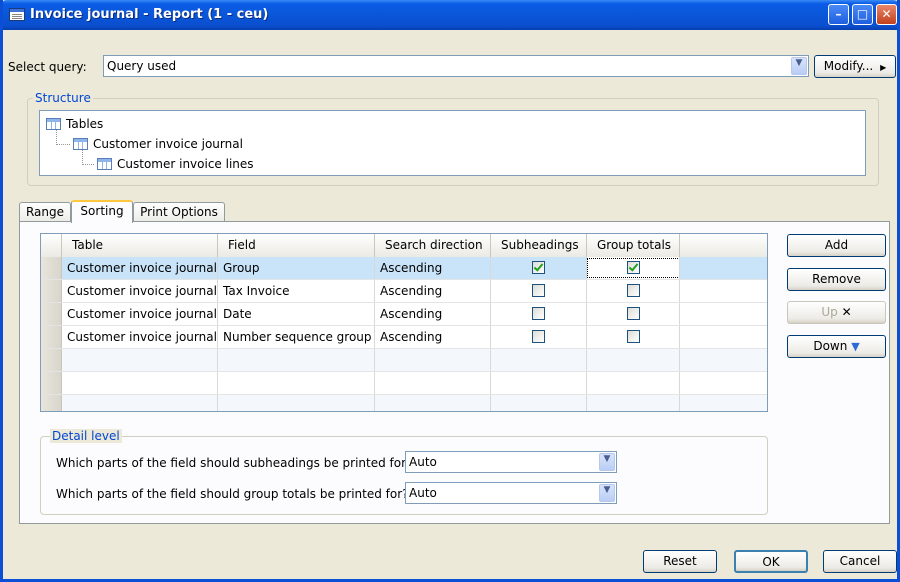 The height and width of the screenshot is (582, 900). What do you see at coordinates (296, 245) in the screenshot?
I see `column-header-field: Field` at bounding box center [296, 245].